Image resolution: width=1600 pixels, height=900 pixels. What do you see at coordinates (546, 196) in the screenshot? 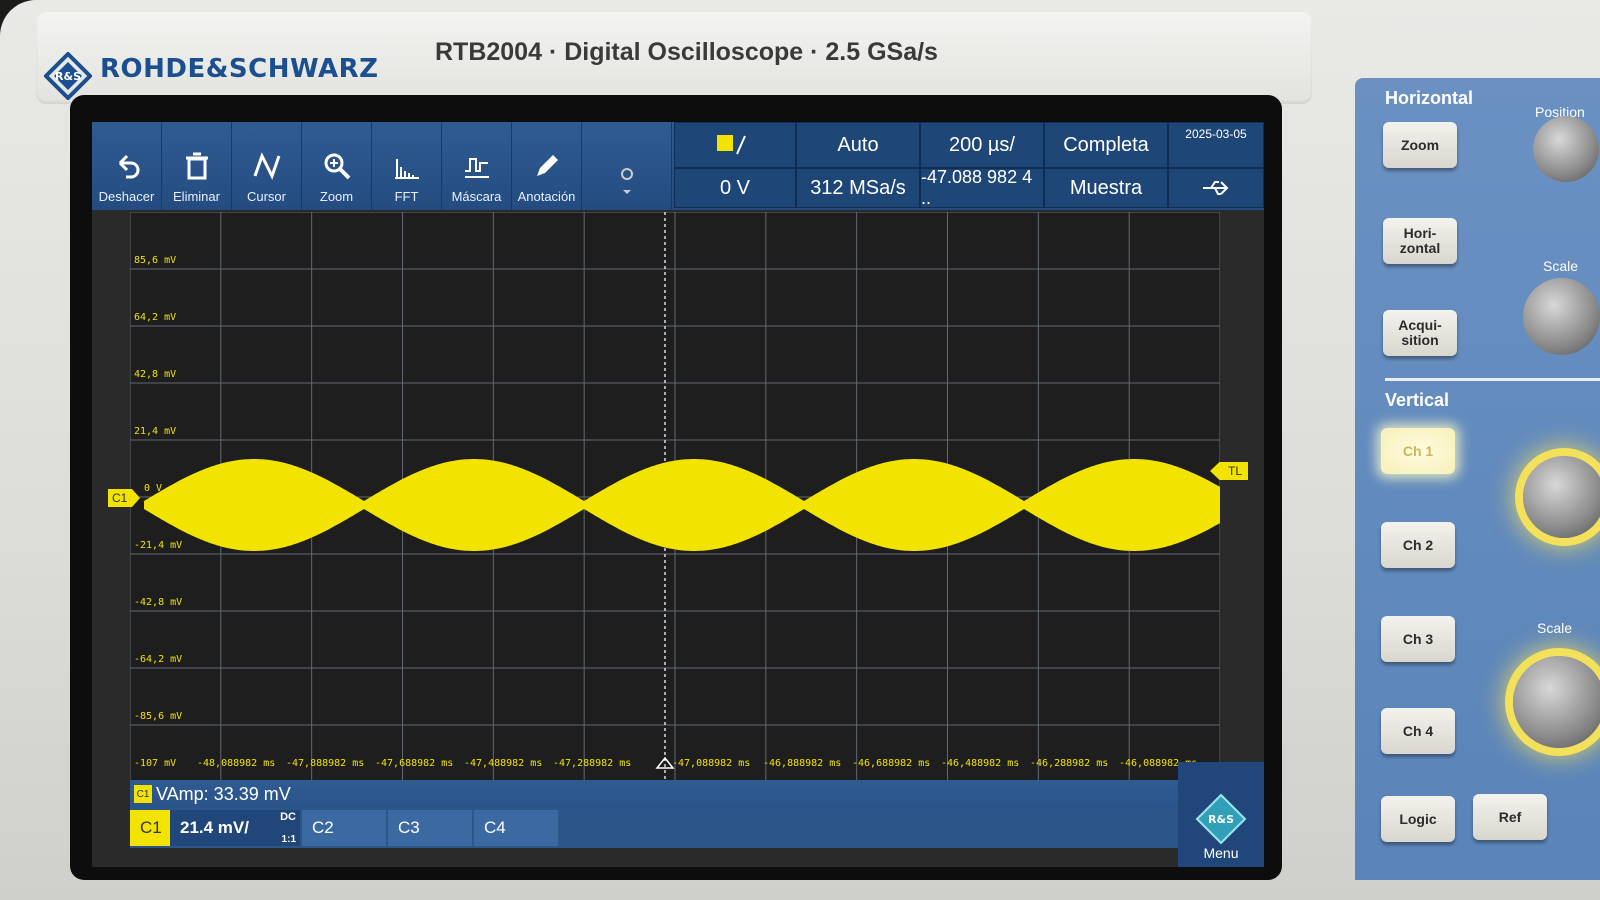
I see `annotation-label: Anotación` at bounding box center [546, 196].